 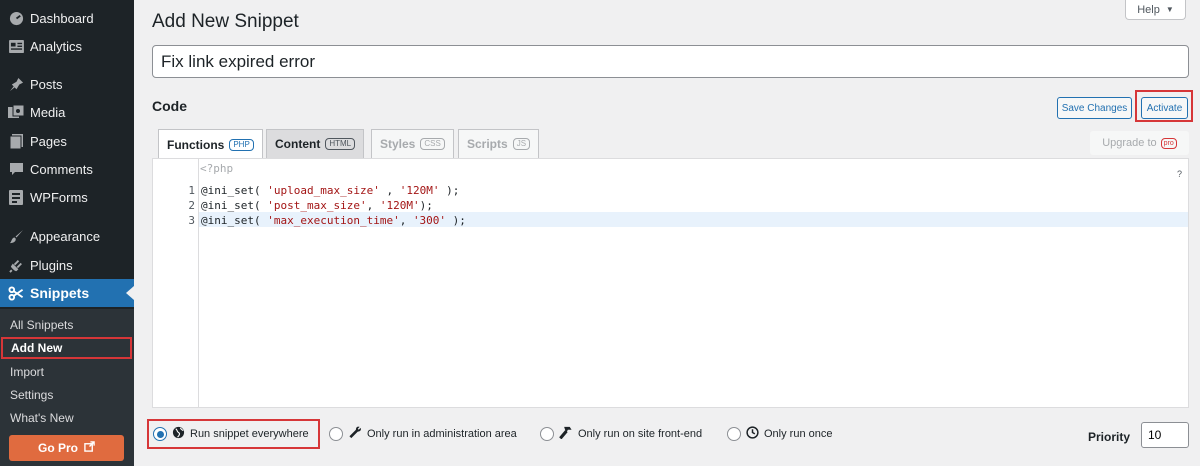 What do you see at coordinates (1148, 9) in the screenshot?
I see `help-label: Help` at bounding box center [1148, 9].